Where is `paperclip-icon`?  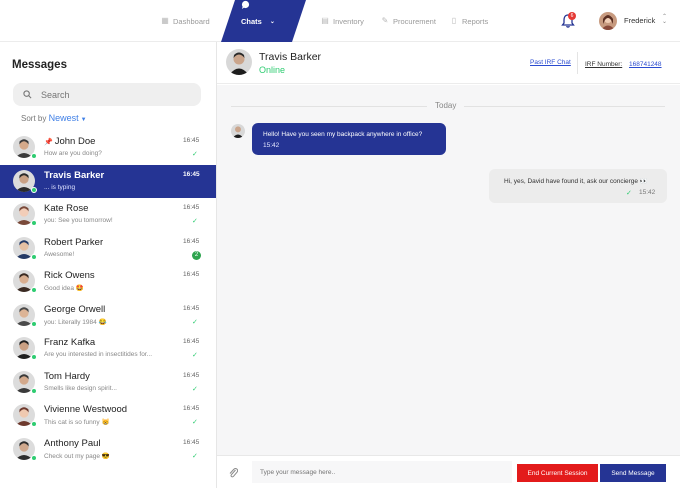
paperclip-icon is located at coordinates (233, 472).